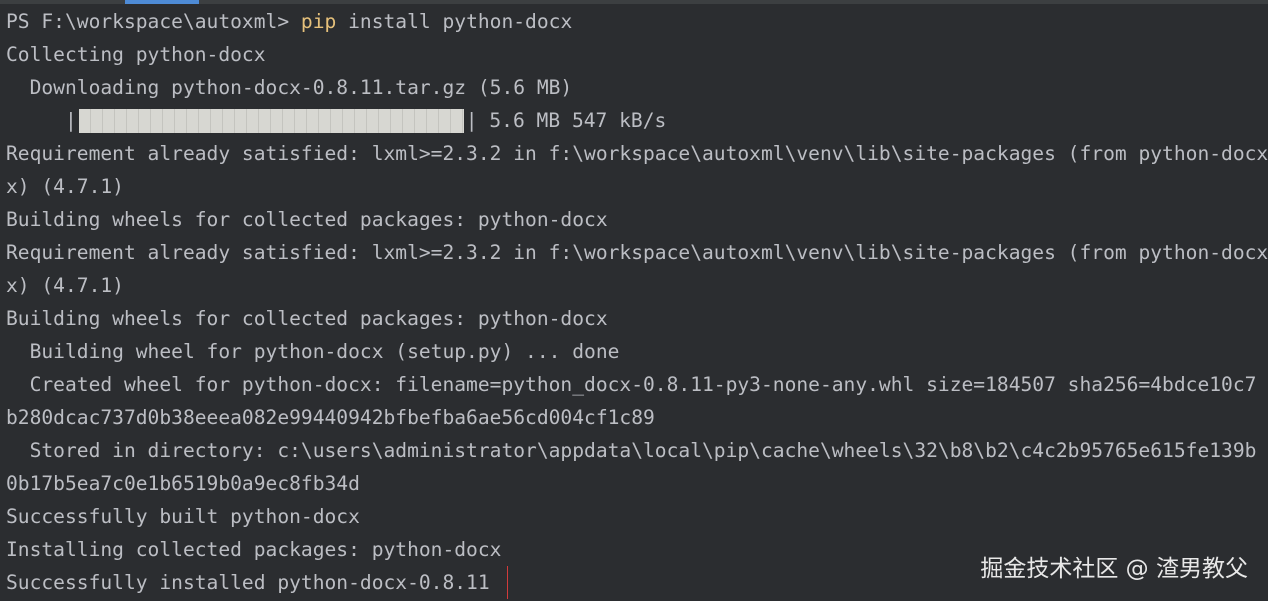 This screenshot has width=1268, height=601. What do you see at coordinates (318, 21) in the screenshot?
I see `command-keyword: pip` at bounding box center [318, 21].